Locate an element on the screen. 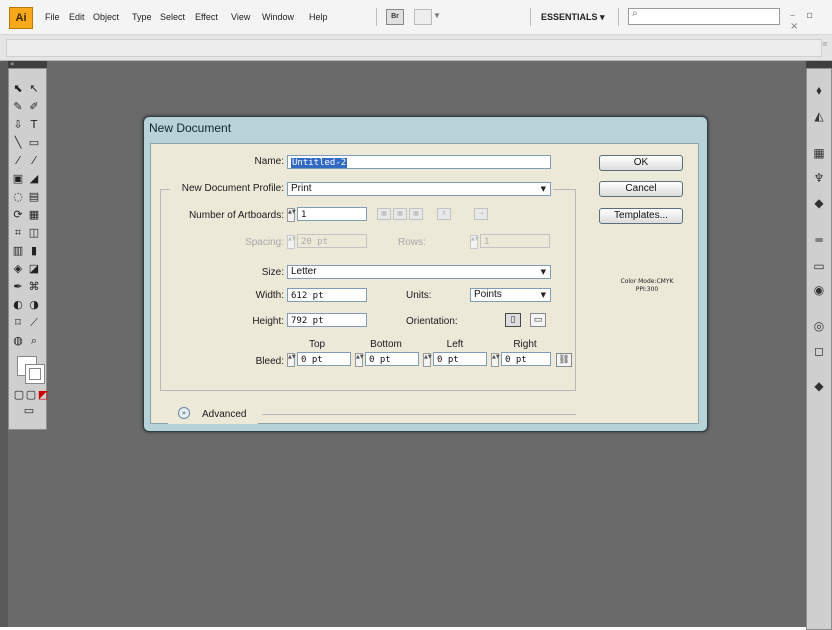  arrange-documents-button is located at coordinates (423, 17).